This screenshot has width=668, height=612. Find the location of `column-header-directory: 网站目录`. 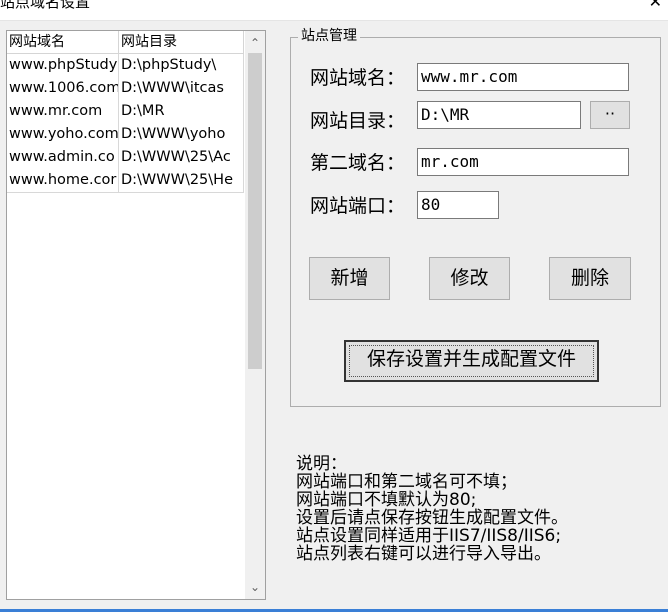

column-header-directory: 网站目录 is located at coordinates (181, 42).